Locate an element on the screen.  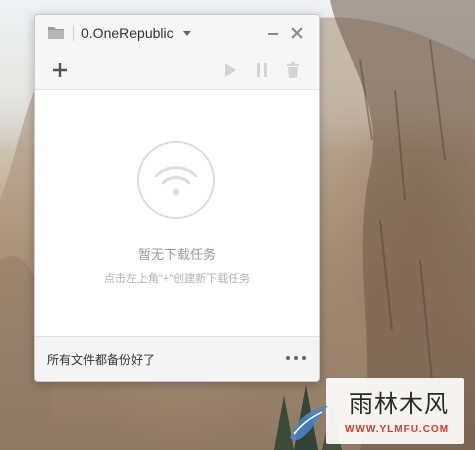
more-dots-icon is located at coordinates (296, 358).